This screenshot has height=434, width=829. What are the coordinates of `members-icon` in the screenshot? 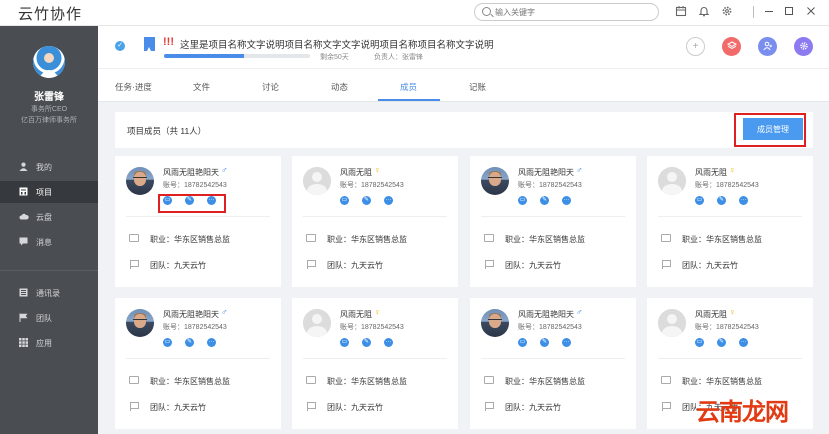 It's located at (767, 46).